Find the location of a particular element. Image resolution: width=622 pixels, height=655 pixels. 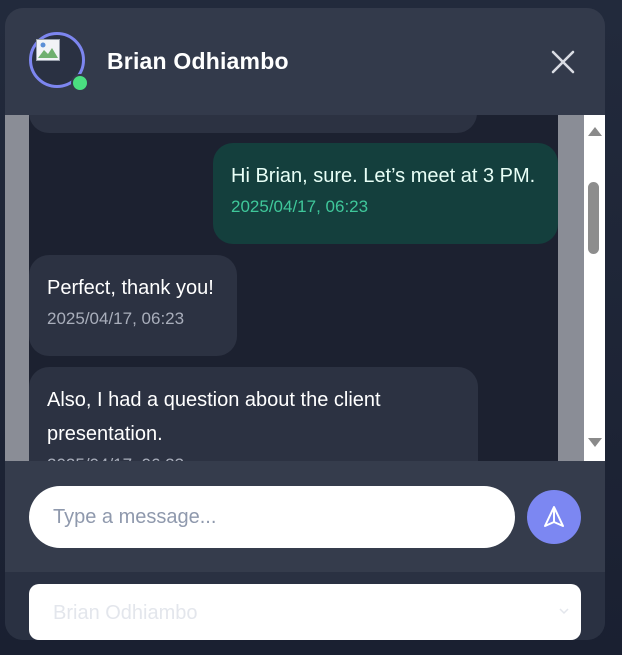

broken-image-icon is located at coordinates (48, 50).